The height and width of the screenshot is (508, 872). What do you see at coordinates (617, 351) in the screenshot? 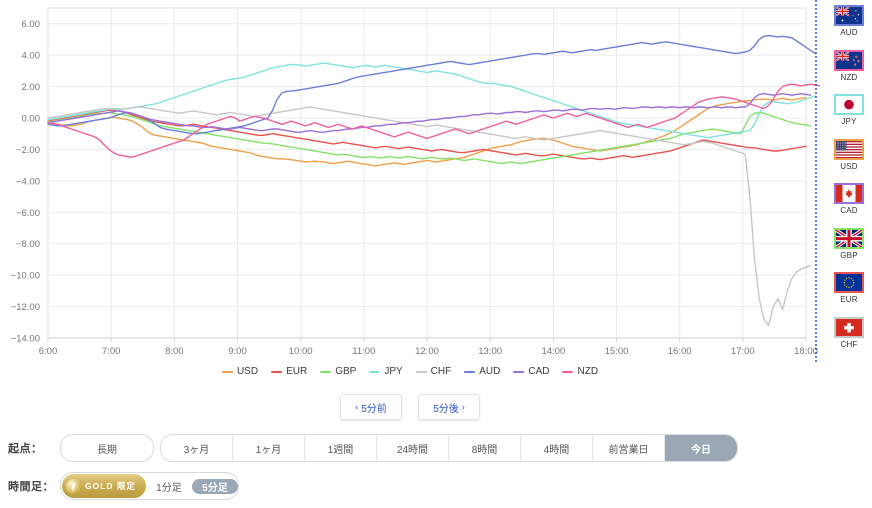
I see `x-axis-tick-label: 15:00` at bounding box center [617, 351].